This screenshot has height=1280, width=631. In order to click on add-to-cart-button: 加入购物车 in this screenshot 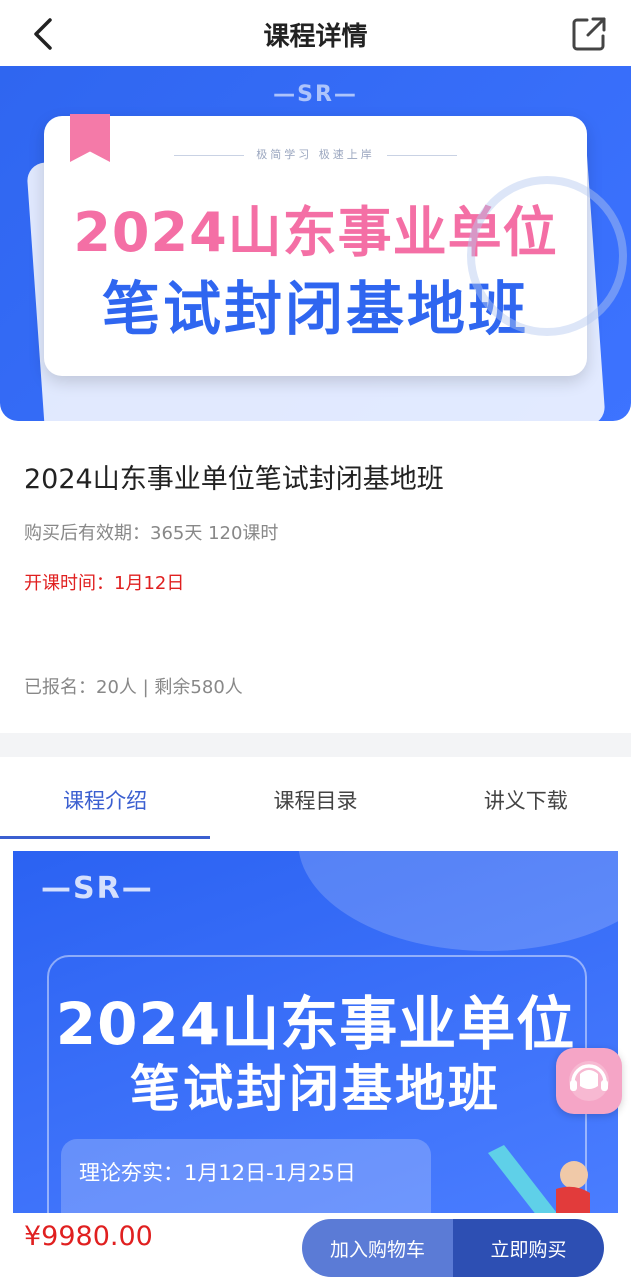, I will do `click(377, 1248)`.